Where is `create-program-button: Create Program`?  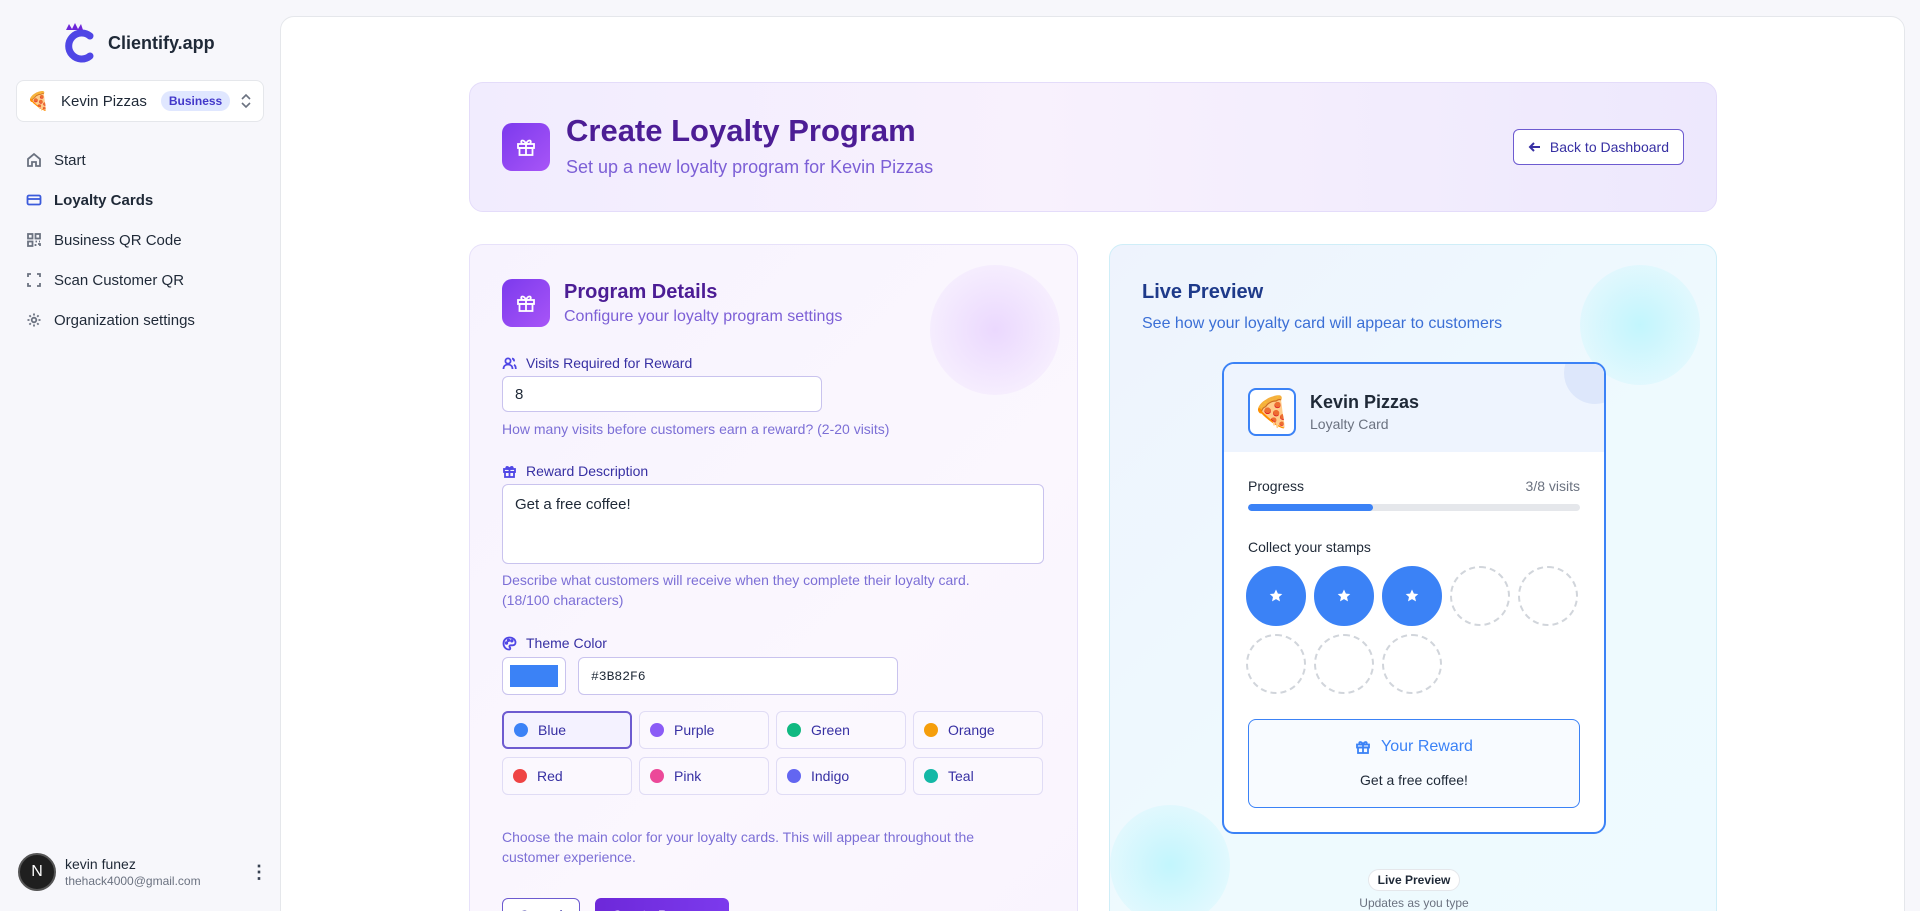
create-program-button: Create Program is located at coordinates (662, 904).